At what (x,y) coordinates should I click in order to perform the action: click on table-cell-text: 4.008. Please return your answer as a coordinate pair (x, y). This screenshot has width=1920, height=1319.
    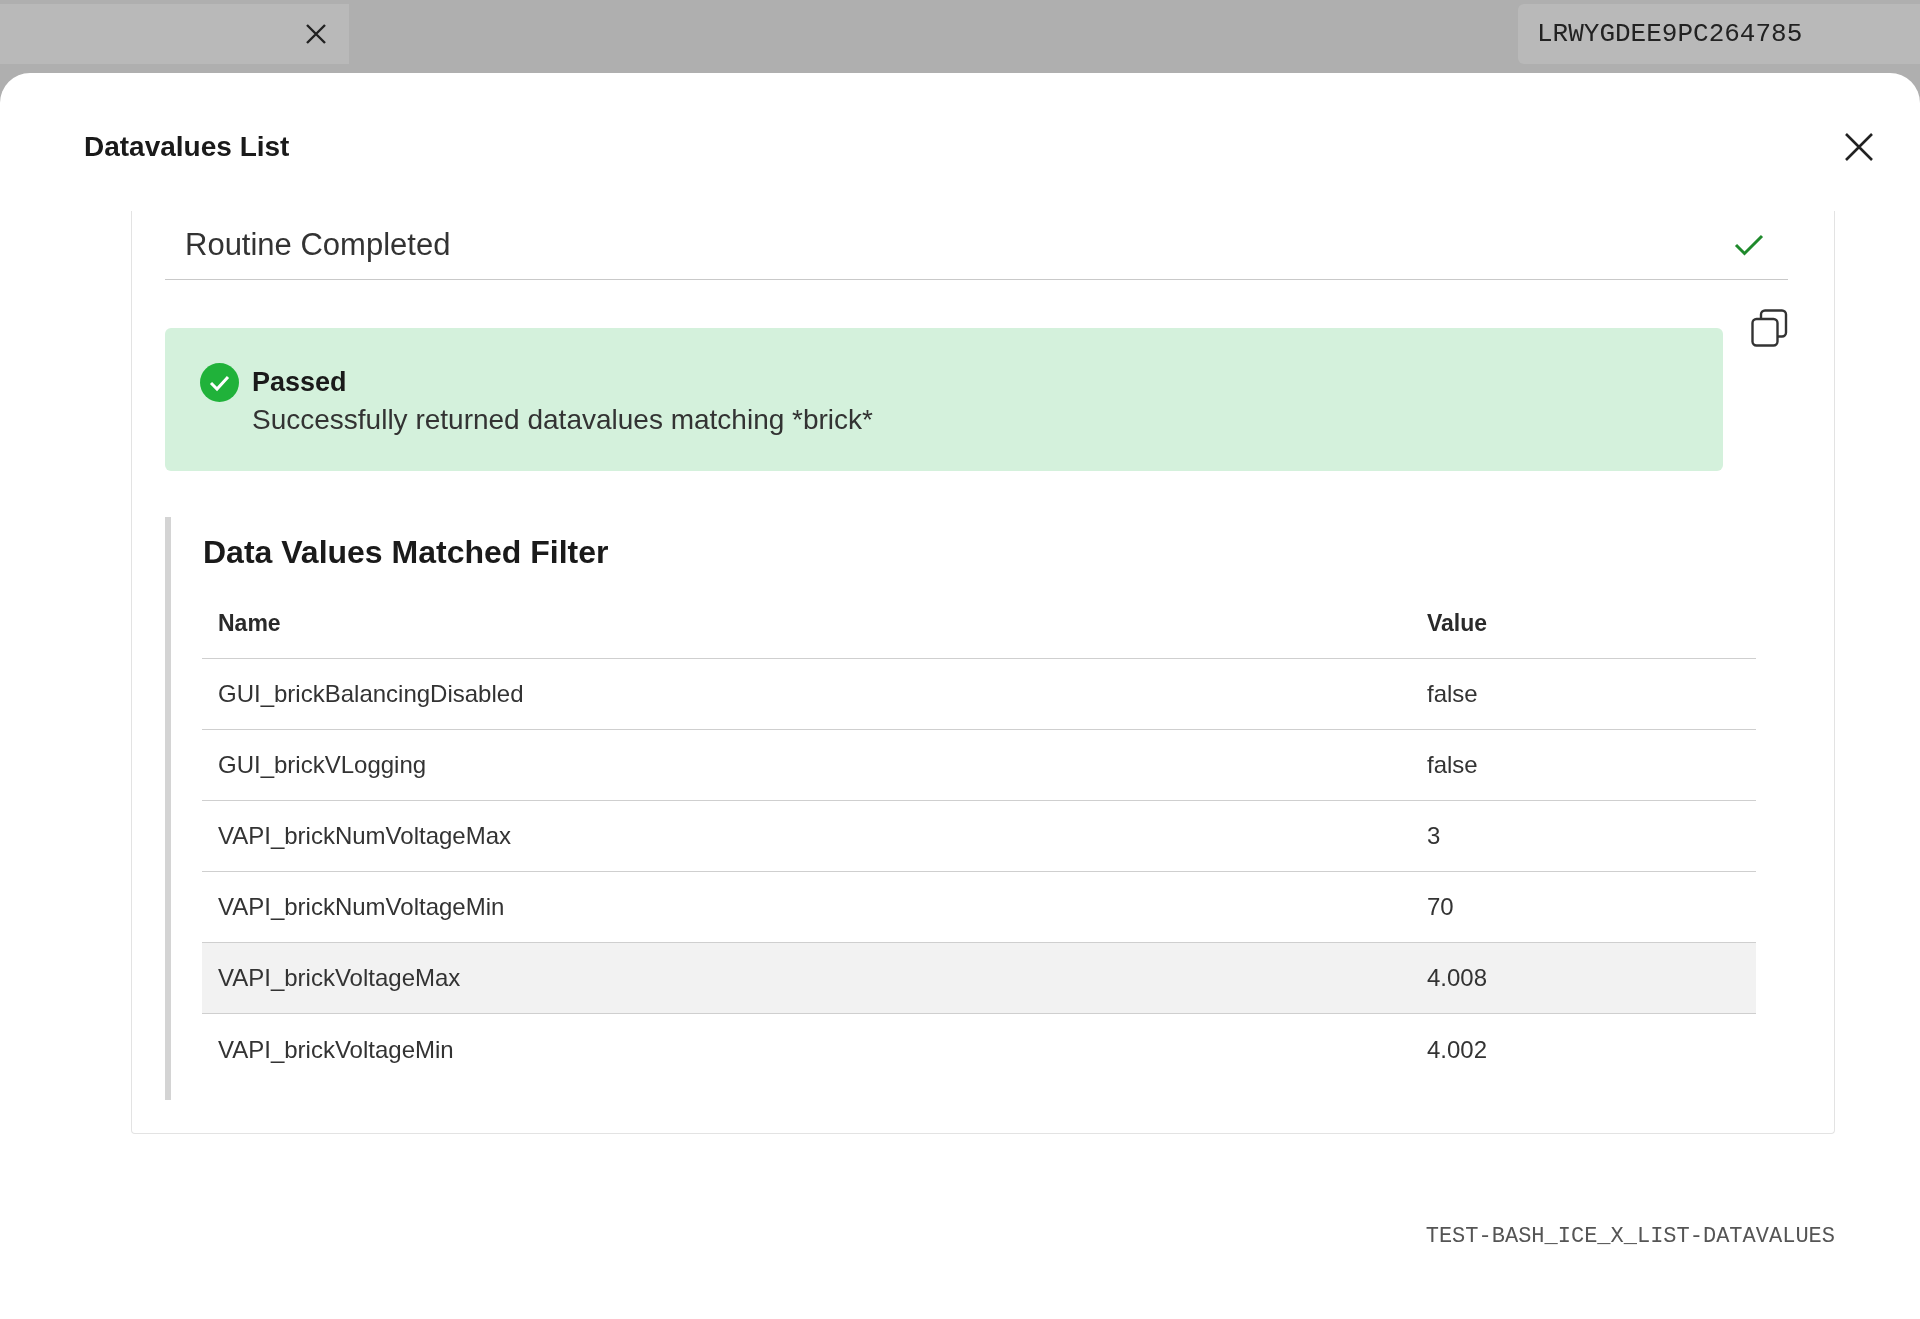
    Looking at the image, I should click on (1457, 978).